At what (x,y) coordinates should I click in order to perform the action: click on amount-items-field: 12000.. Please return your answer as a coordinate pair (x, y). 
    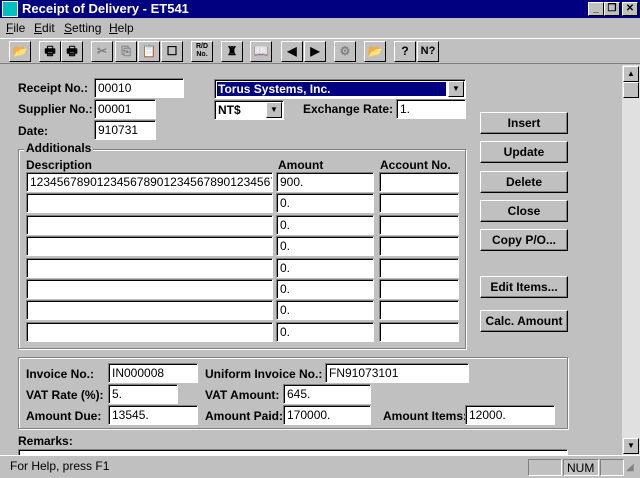
    Looking at the image, I should click on (510, 415).